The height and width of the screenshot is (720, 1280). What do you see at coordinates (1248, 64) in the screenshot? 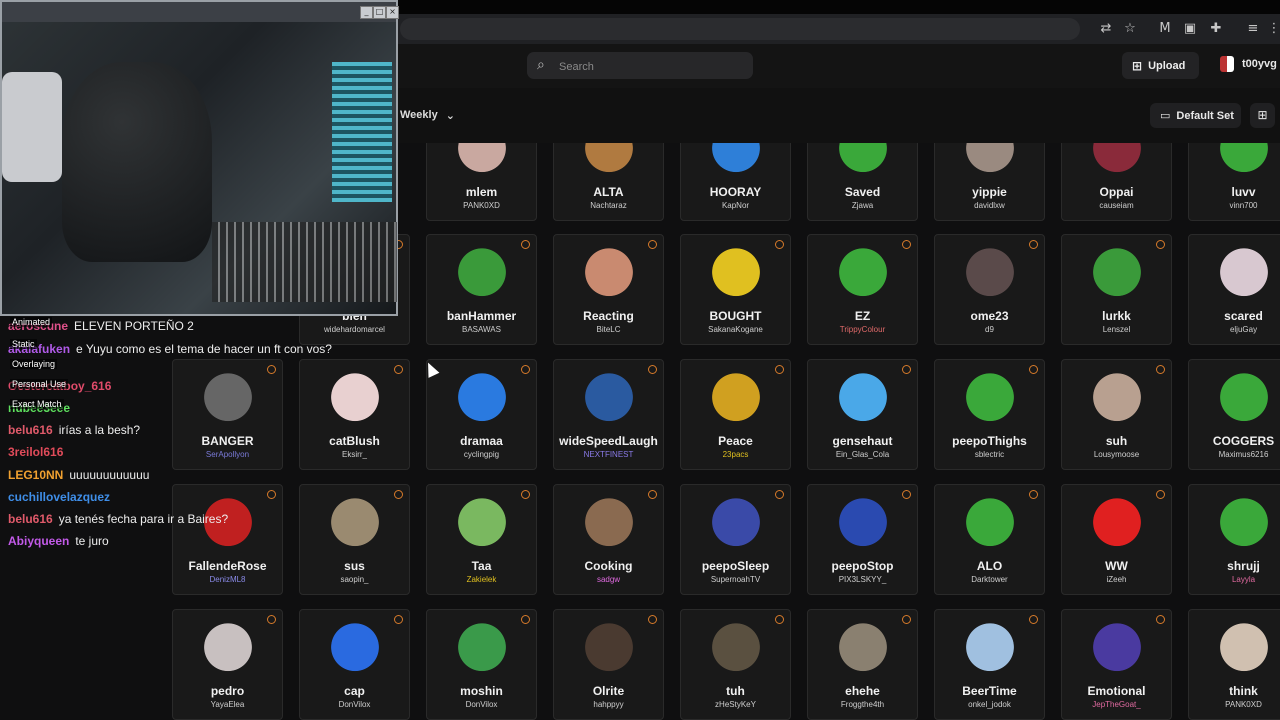
I see `user-menu: t00yvg` at bounding box center [1248, 64].